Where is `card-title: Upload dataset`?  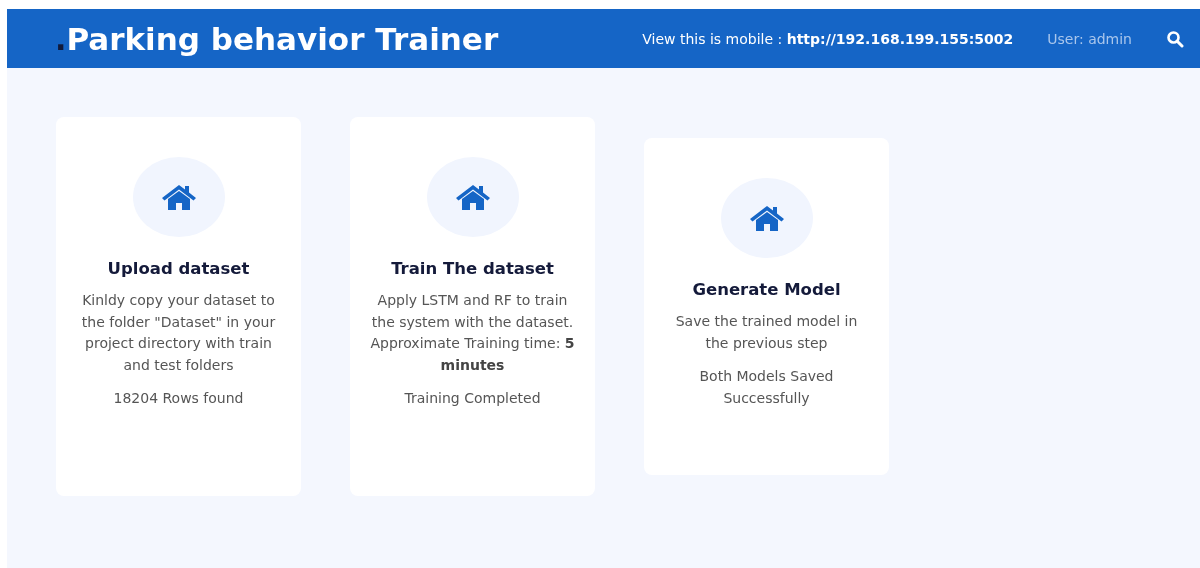
card-title: Upload dataset is located at coordinates (178, 268).